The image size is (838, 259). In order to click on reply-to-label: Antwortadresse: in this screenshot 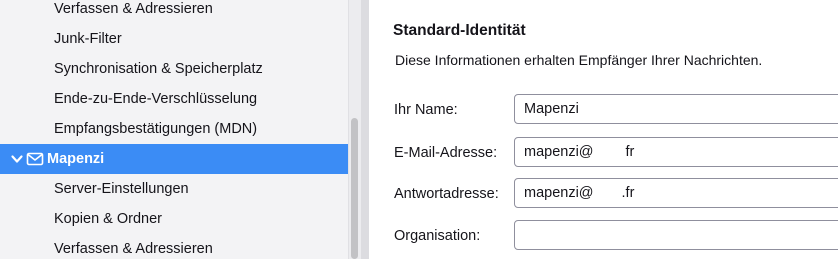, I will do `click(446, 194)`.